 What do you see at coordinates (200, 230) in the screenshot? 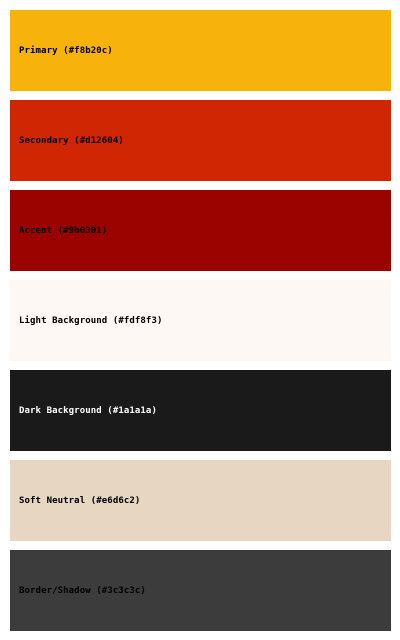
I see `swatch-accent: Accent (#9b0301)` at bounding box center [200, 230].